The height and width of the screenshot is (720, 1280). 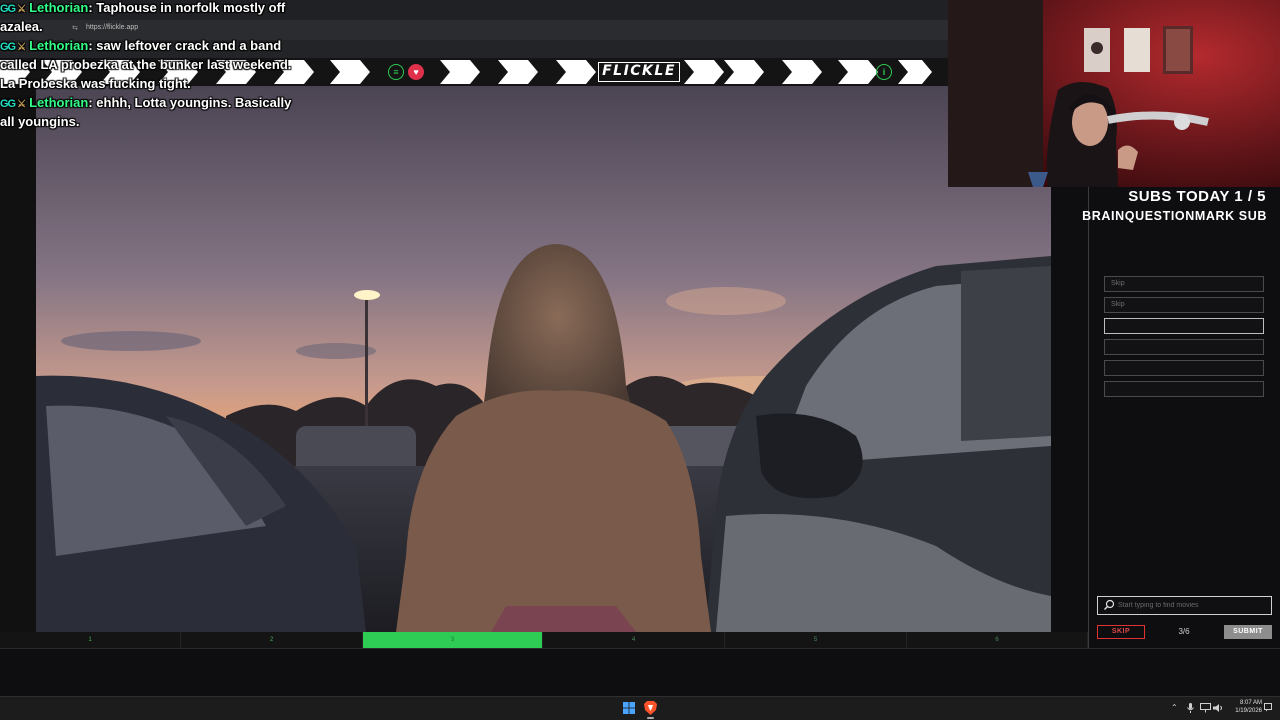 I want to click on chat-message-continuation: all youngins., so click(x=39, y=121).